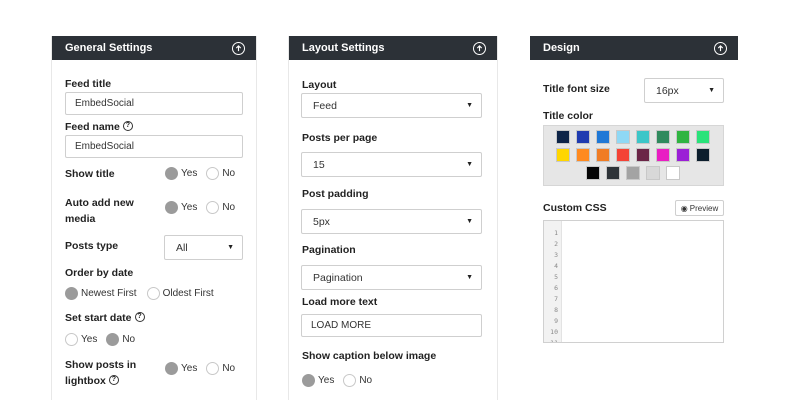 The image size is (800, 400). Describe the element at coordinates (92, 246) in the screenshot. I see `posts-type-label: Posts type` at that location.